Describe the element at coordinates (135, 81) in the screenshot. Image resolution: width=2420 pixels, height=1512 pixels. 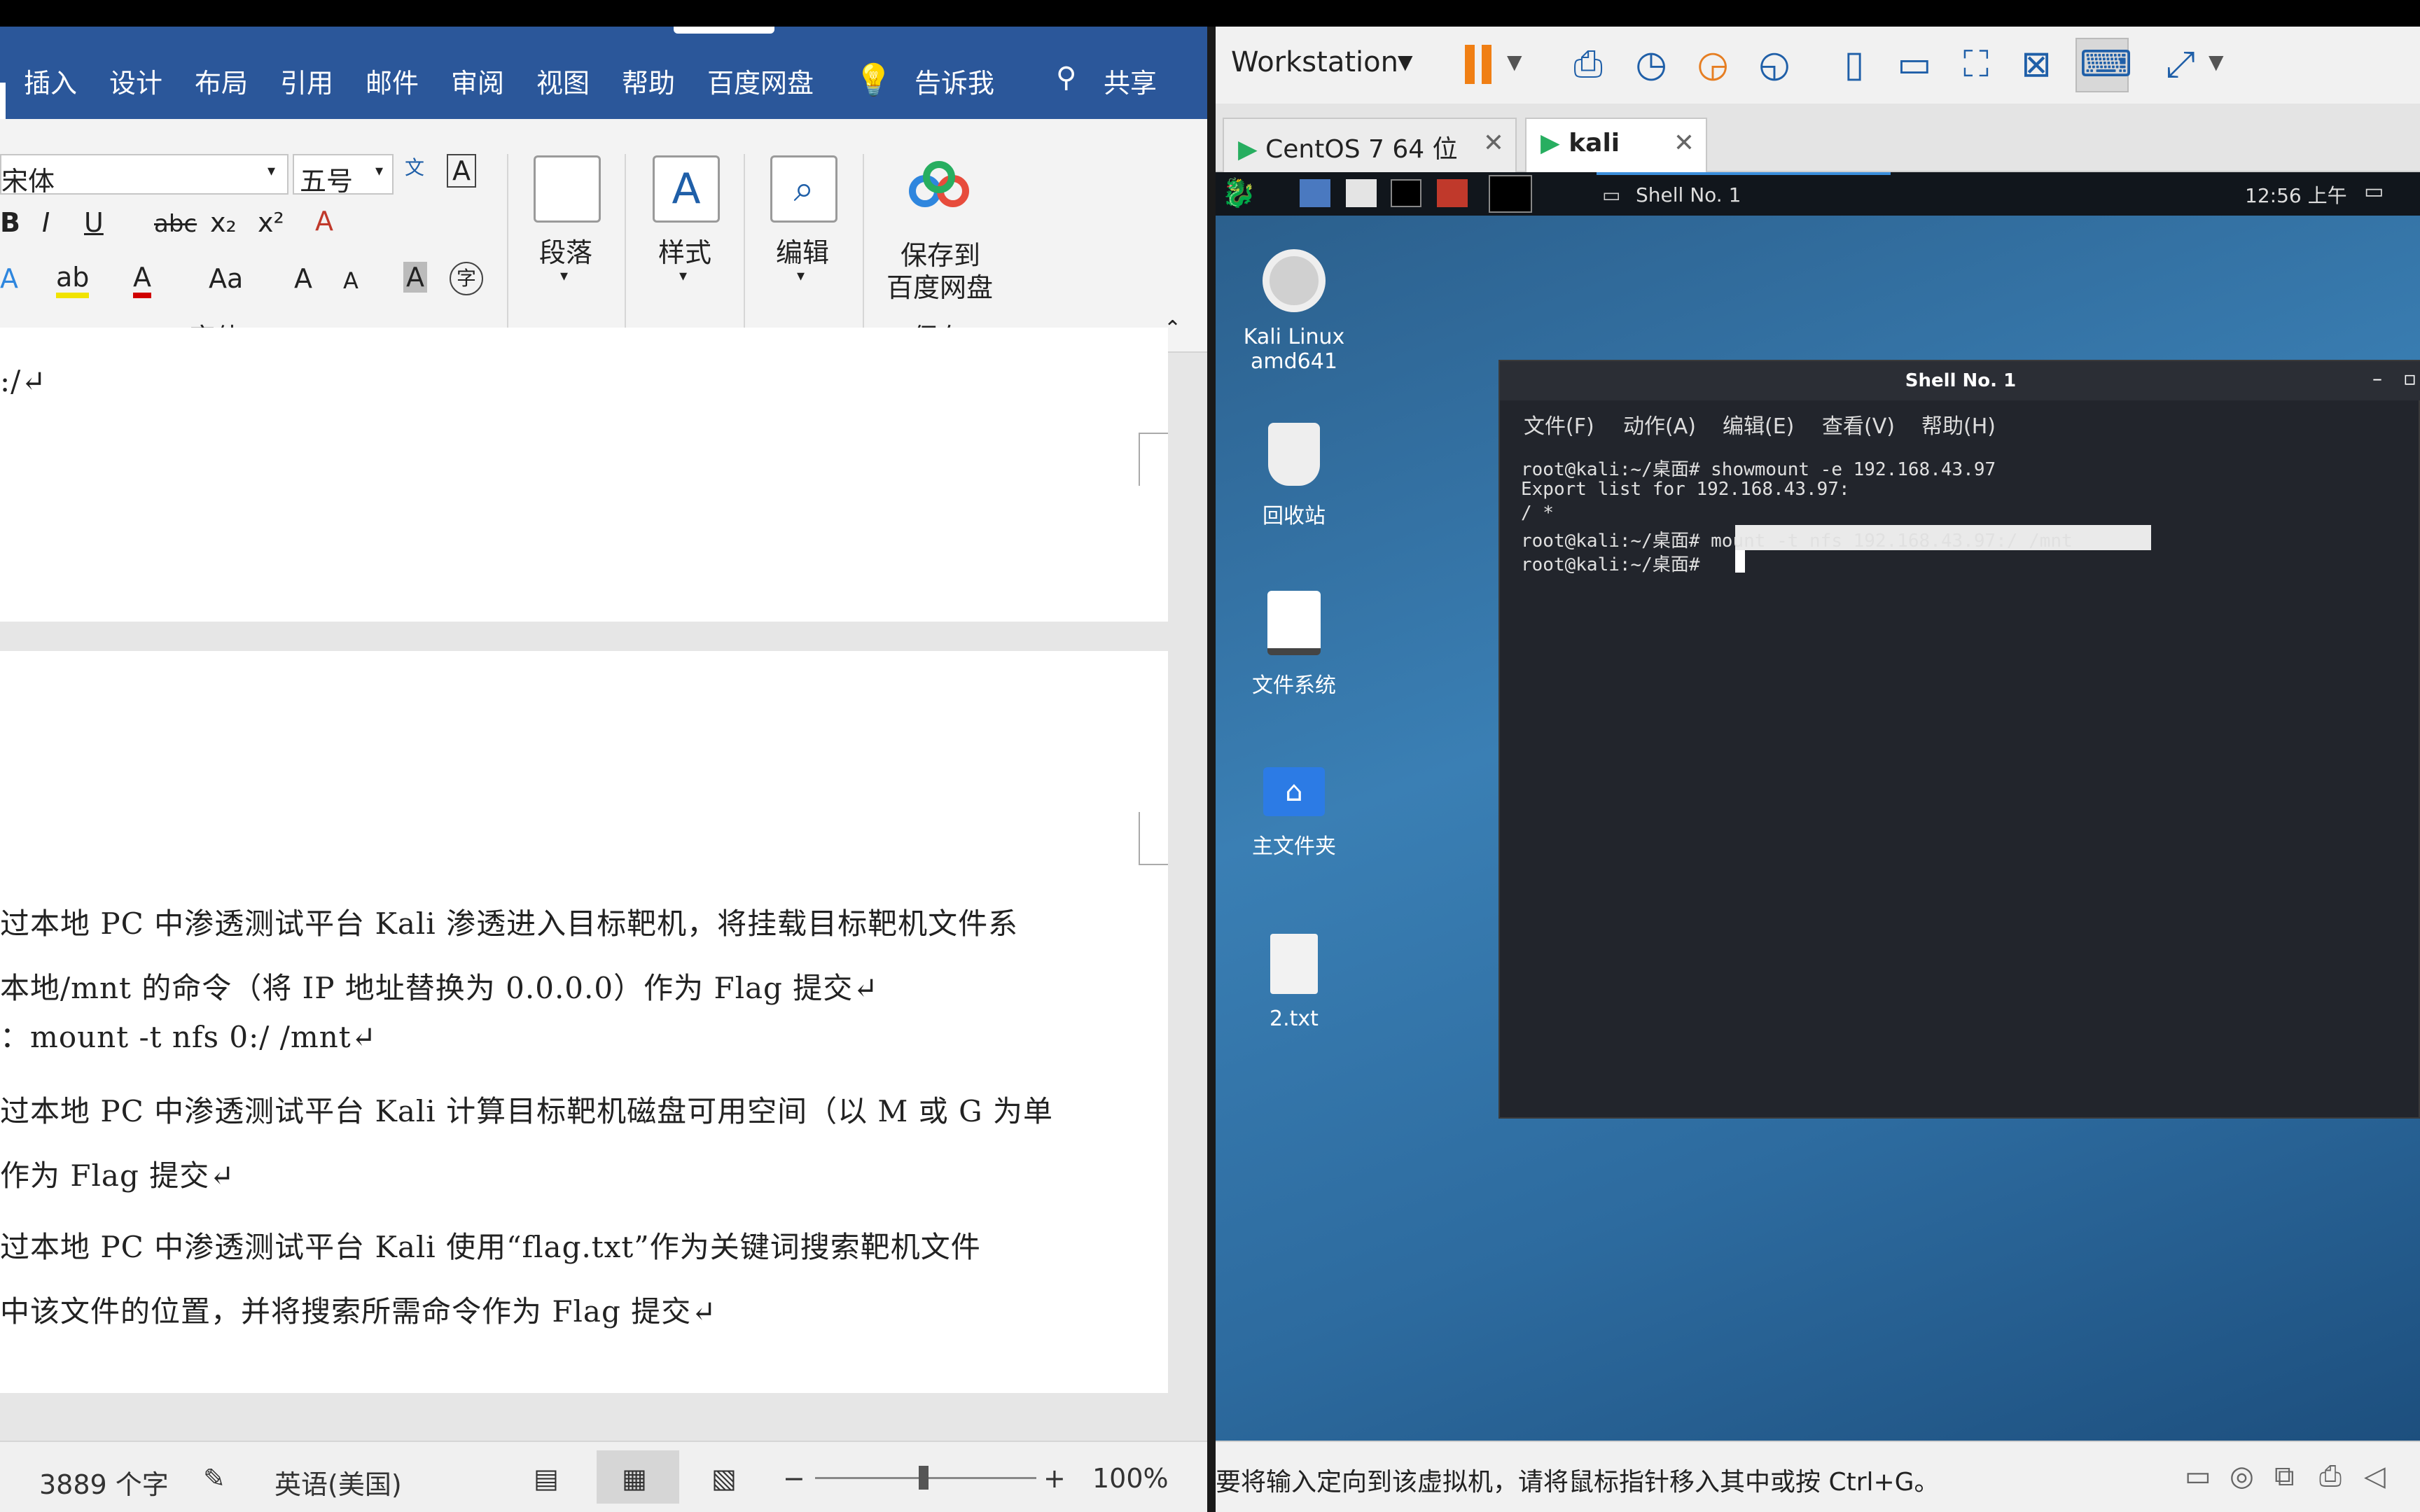
I see `tab-design: 设计` at that location.